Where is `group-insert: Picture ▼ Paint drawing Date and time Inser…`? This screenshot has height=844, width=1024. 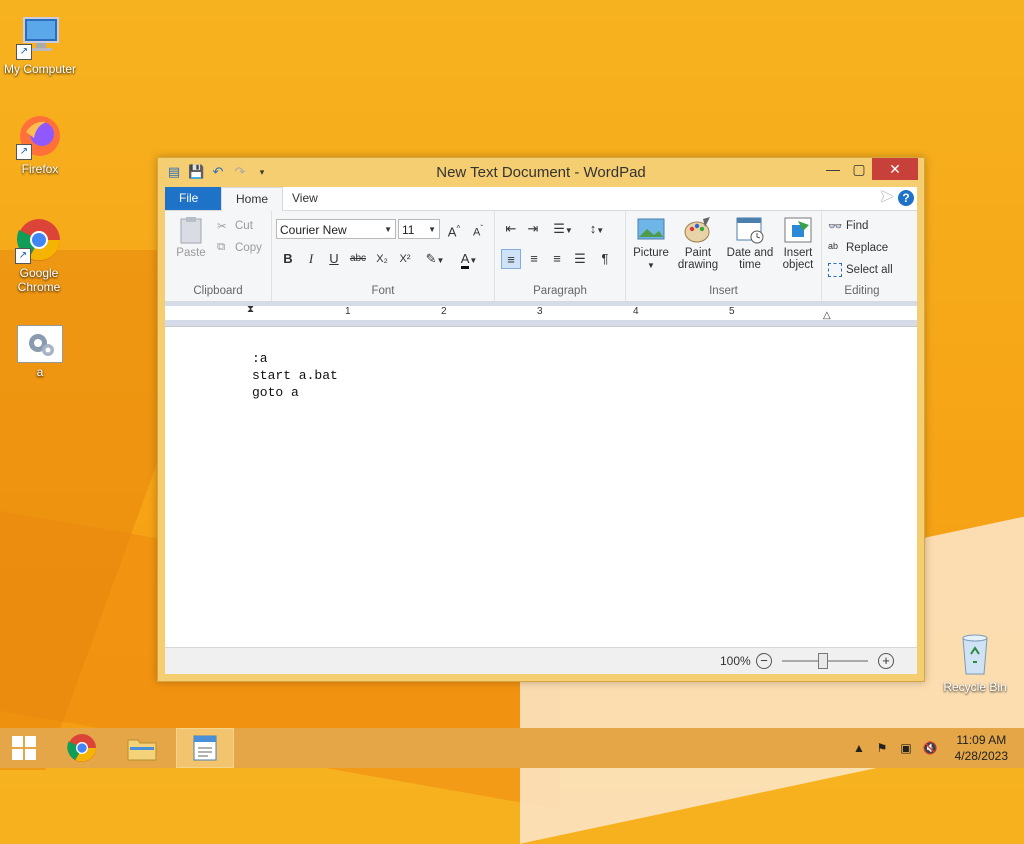
group-insert: Picture ▼ Paint drawing Date and time Inser… is located at coordinates (724, 256).